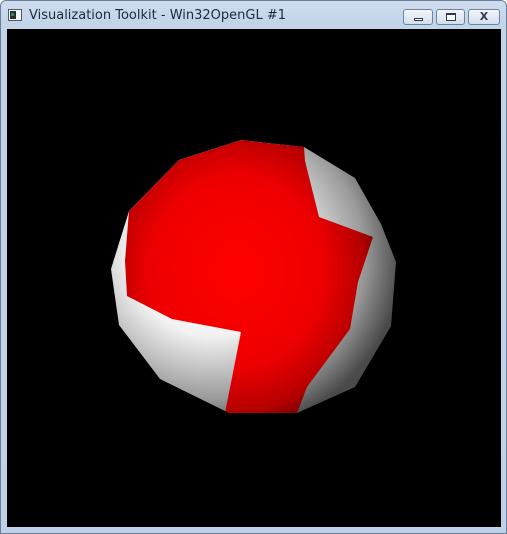 The width and height of the screenshot is (507, 534). I want to click on maximize-icon, so click(451, 17).